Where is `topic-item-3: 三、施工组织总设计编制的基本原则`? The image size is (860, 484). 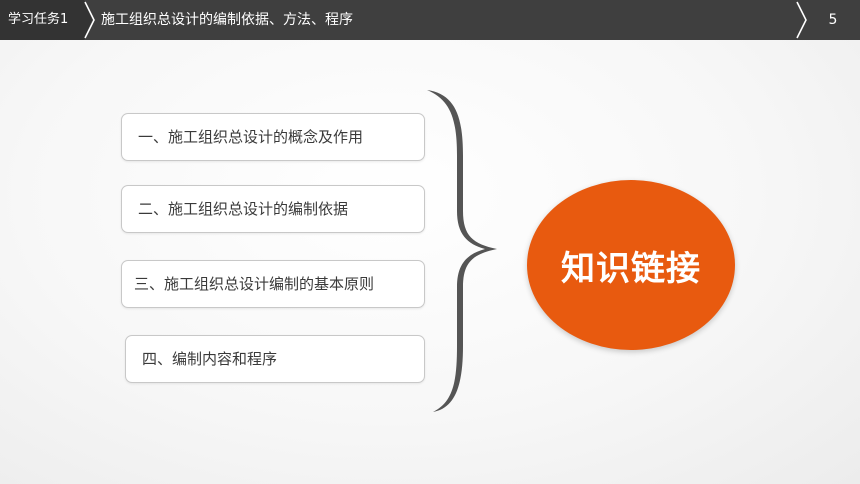
topic-item-3: 三、施工组织总设计编制的基本原则 is located at coordinates (273, 284).